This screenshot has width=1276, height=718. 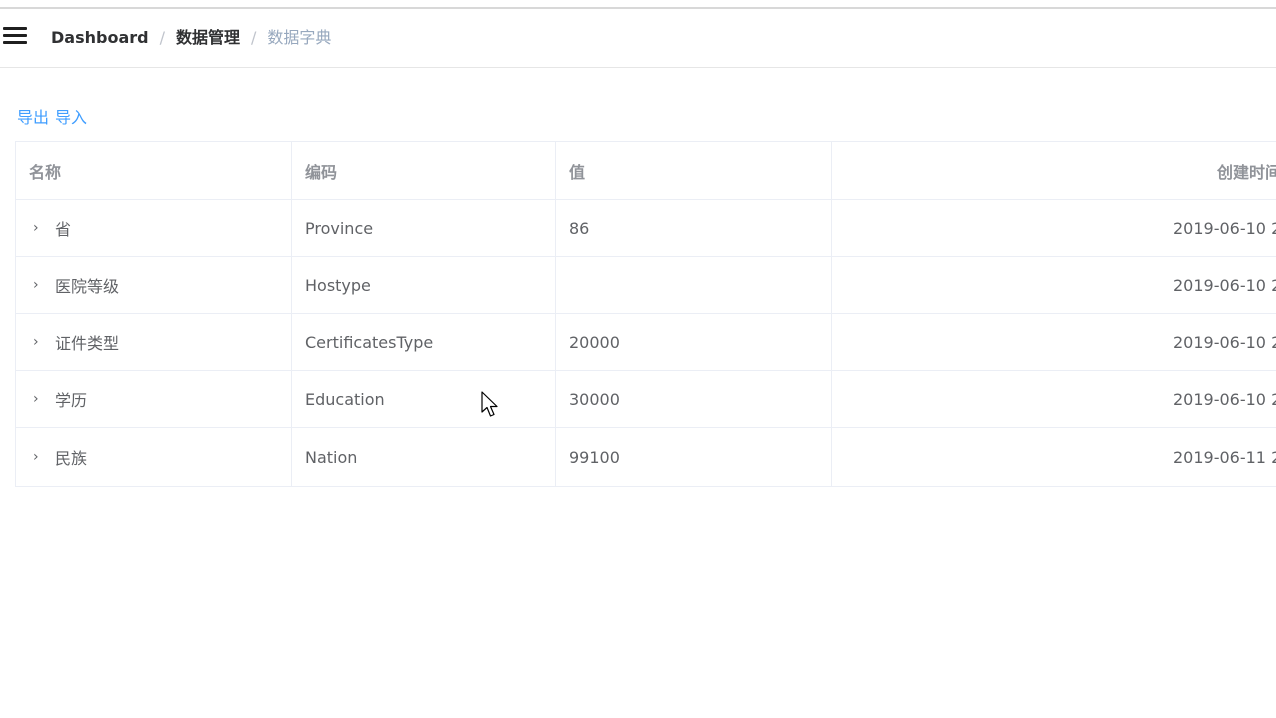 I want to click on created-text: 2019-06-11 23, so click(x=1224, y=457).